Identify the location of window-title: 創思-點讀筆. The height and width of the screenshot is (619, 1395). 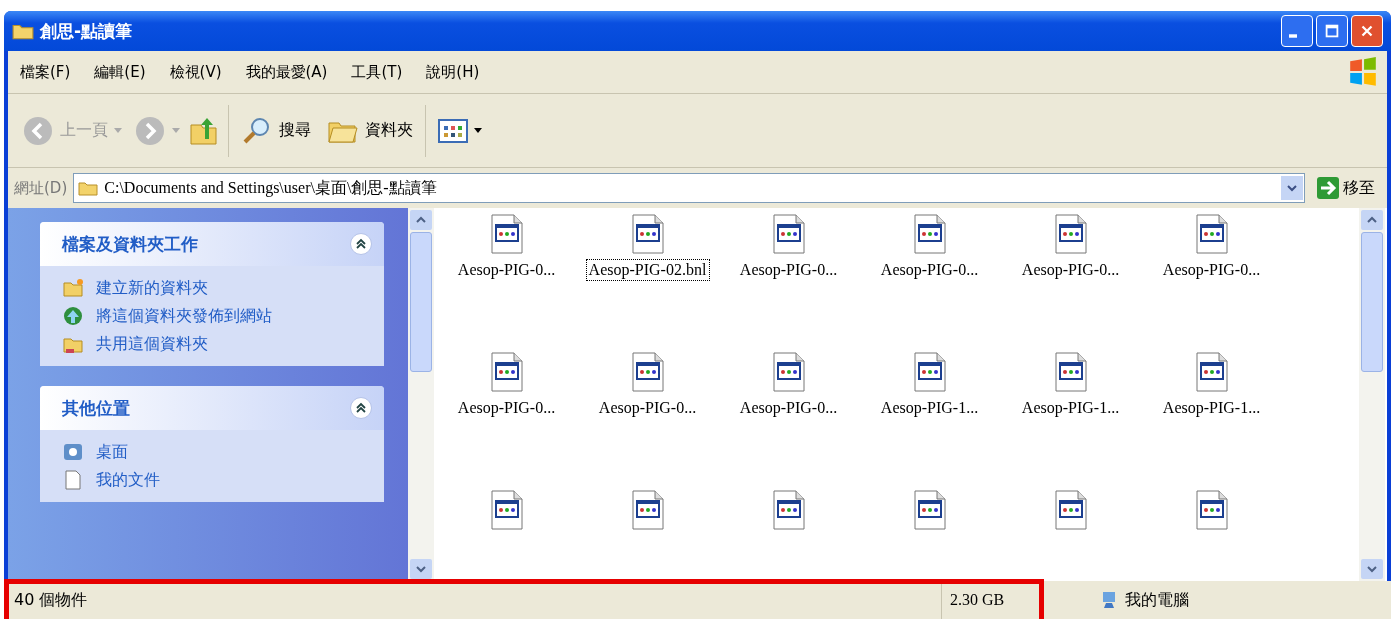
(86, 31).